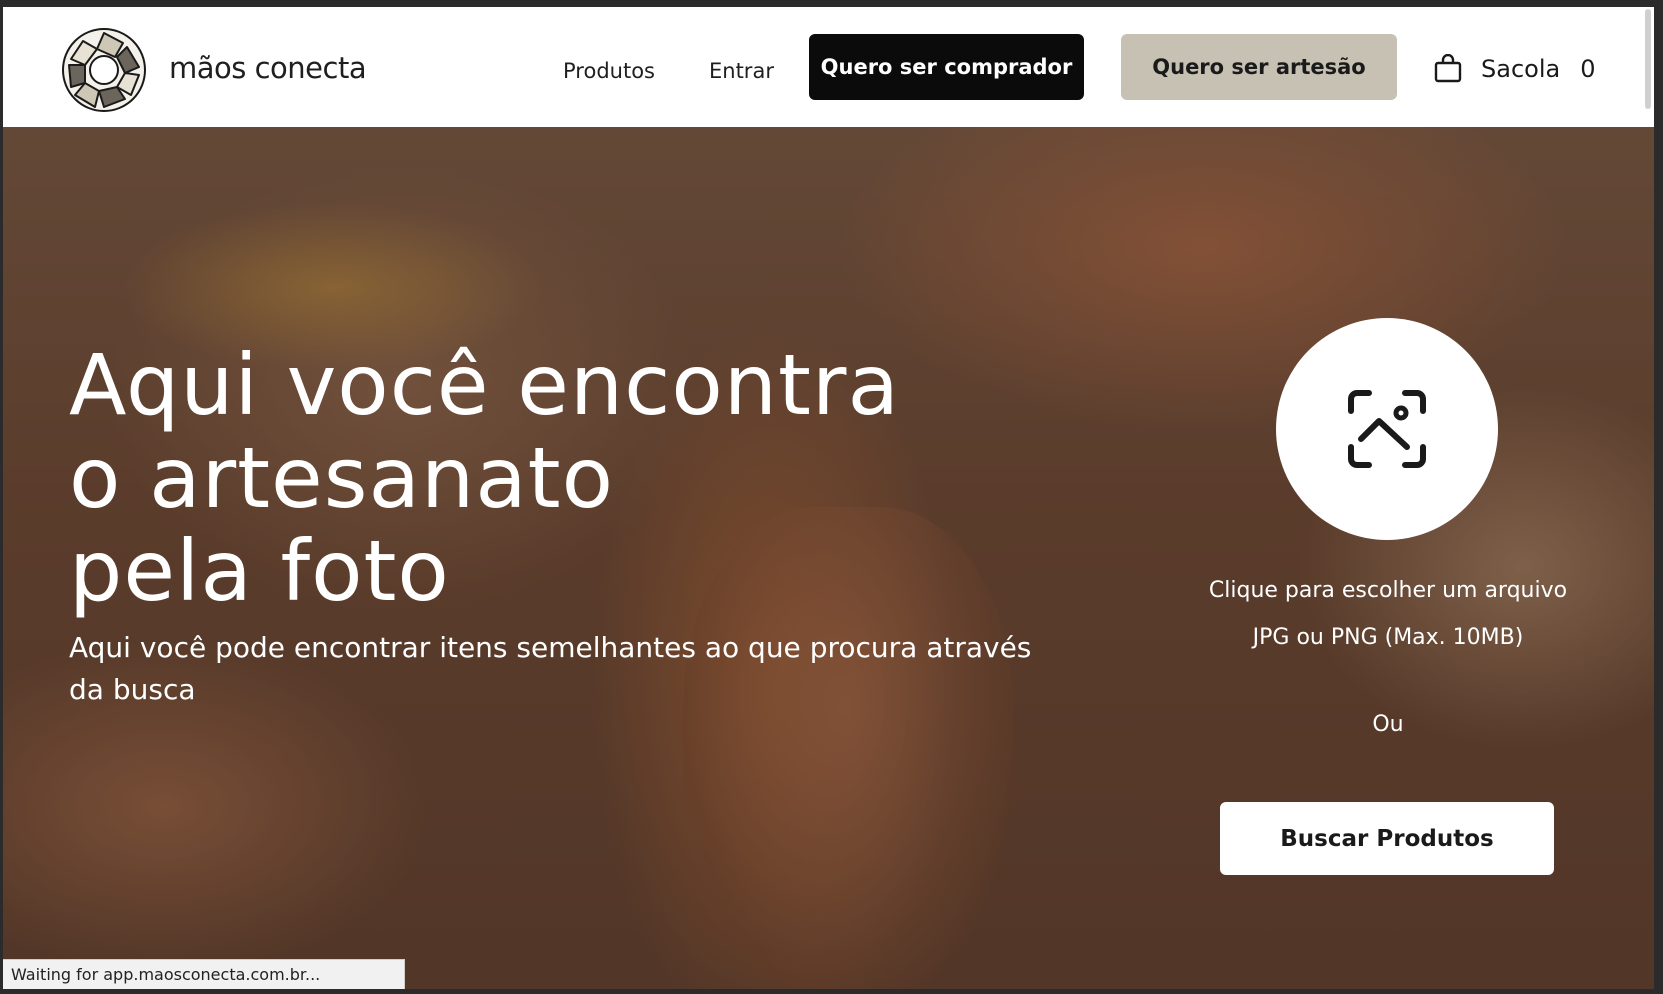 This screenshot has width=1663, height=994. What do you see at coordinates (1388, 637) in the screenshot?
I see `upload-file-types: JPG ou PNG (Max. 10MB)` at bounding box center [1388, 637].